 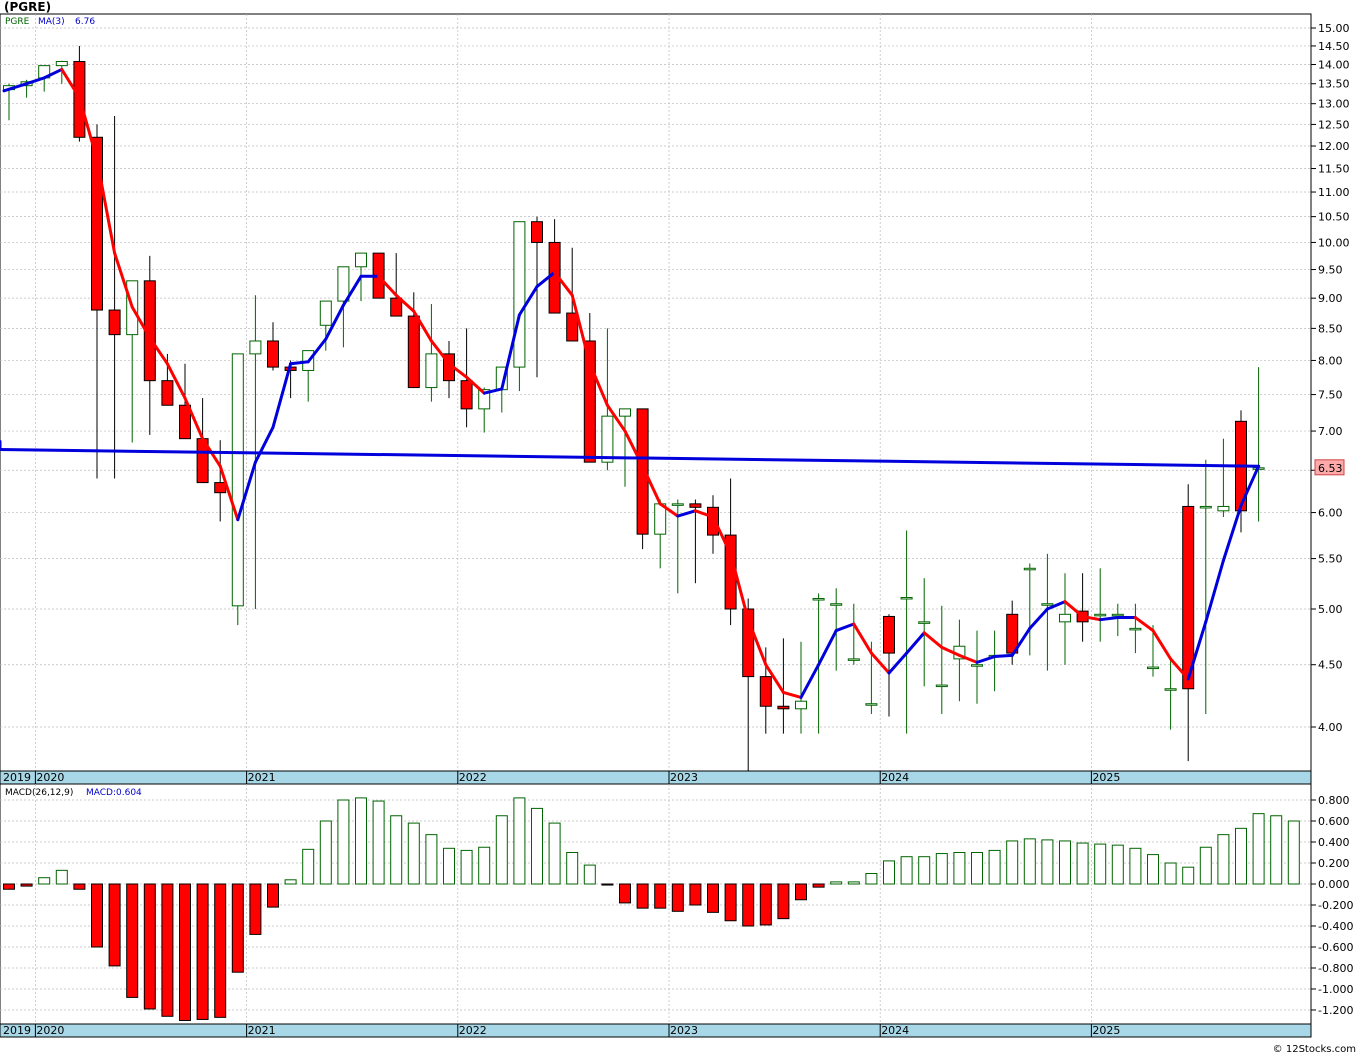 I want to click on price-tick-label: 7.50, so click(x=1330, y=395).